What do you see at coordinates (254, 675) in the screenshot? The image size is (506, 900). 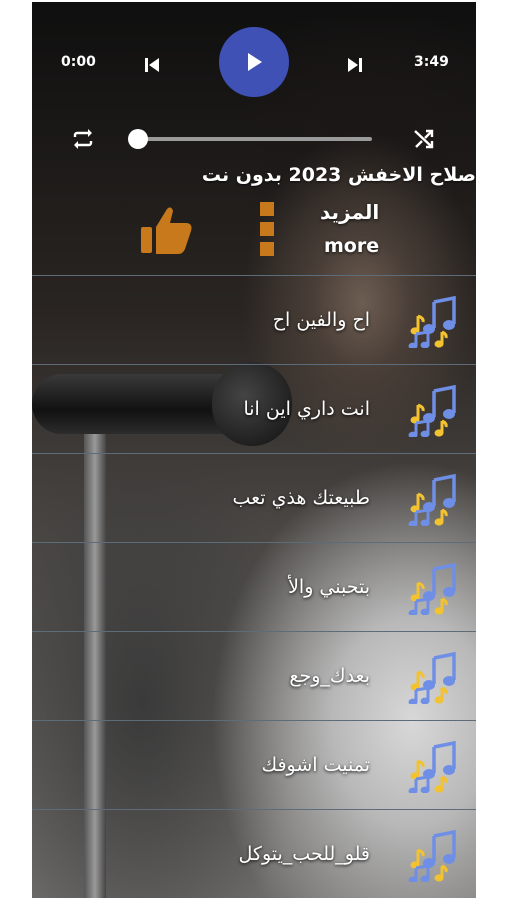 I see `track-row: بعدك_وجع` at bounding box center [254, 675].